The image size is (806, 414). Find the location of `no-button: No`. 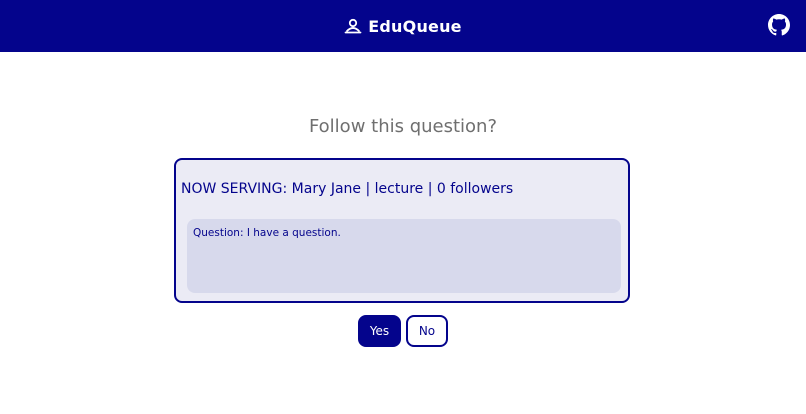

no-button: No is located at coordinates (427, 331).